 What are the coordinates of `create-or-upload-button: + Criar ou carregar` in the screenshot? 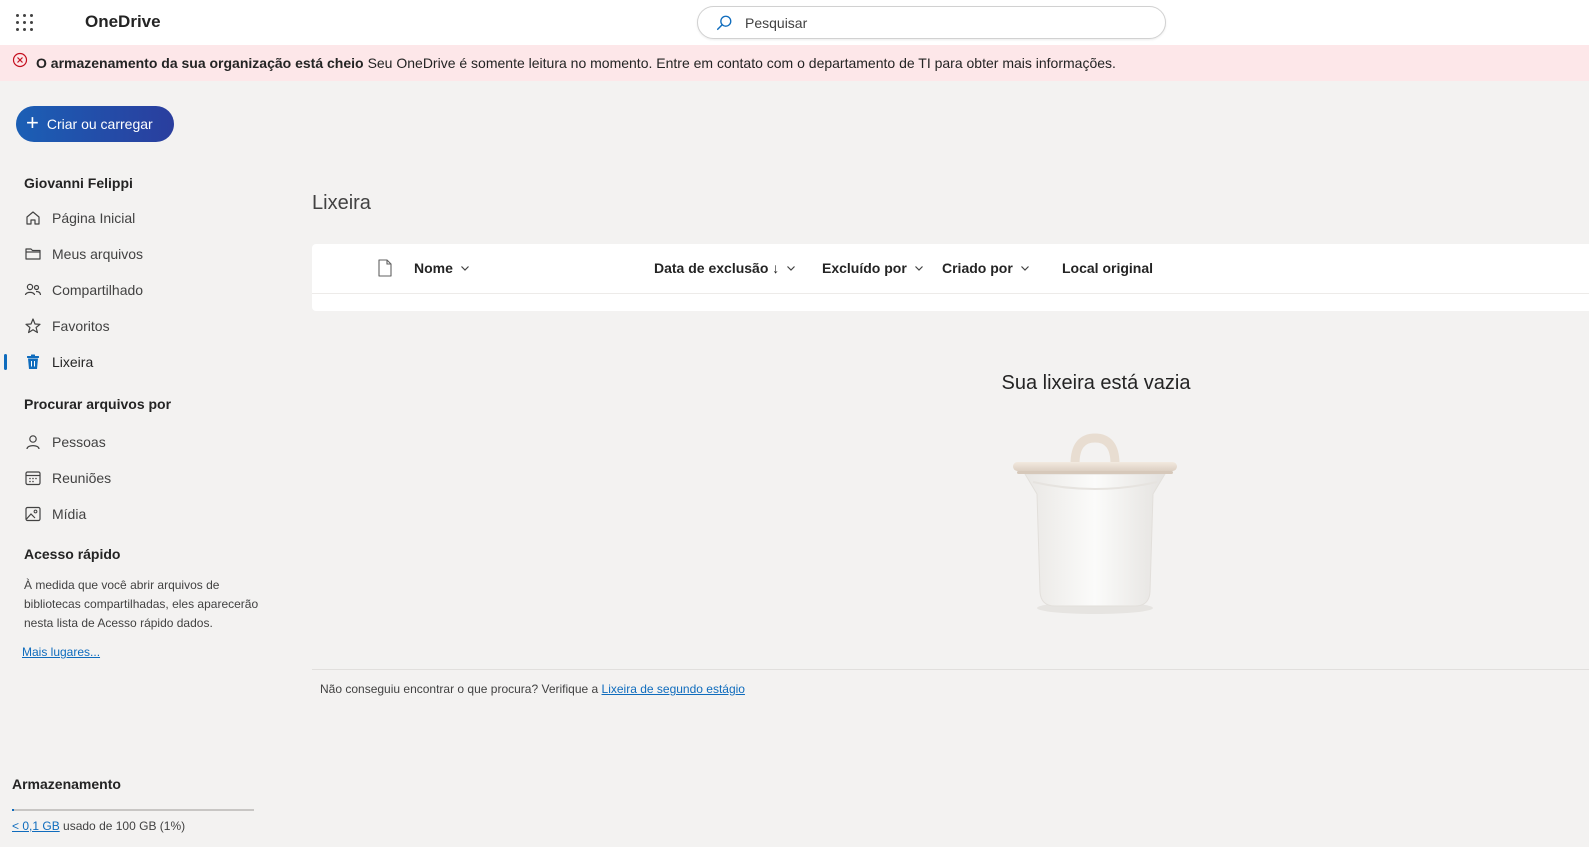 It's located at (95, 124).